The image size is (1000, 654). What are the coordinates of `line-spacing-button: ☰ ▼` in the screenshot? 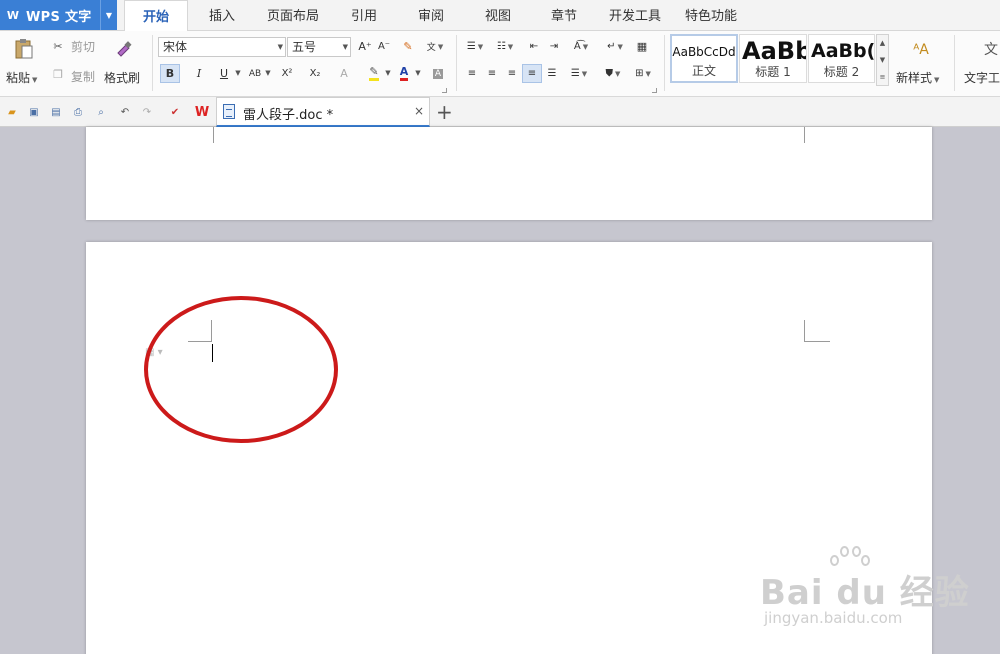 It's located at (579, 73).